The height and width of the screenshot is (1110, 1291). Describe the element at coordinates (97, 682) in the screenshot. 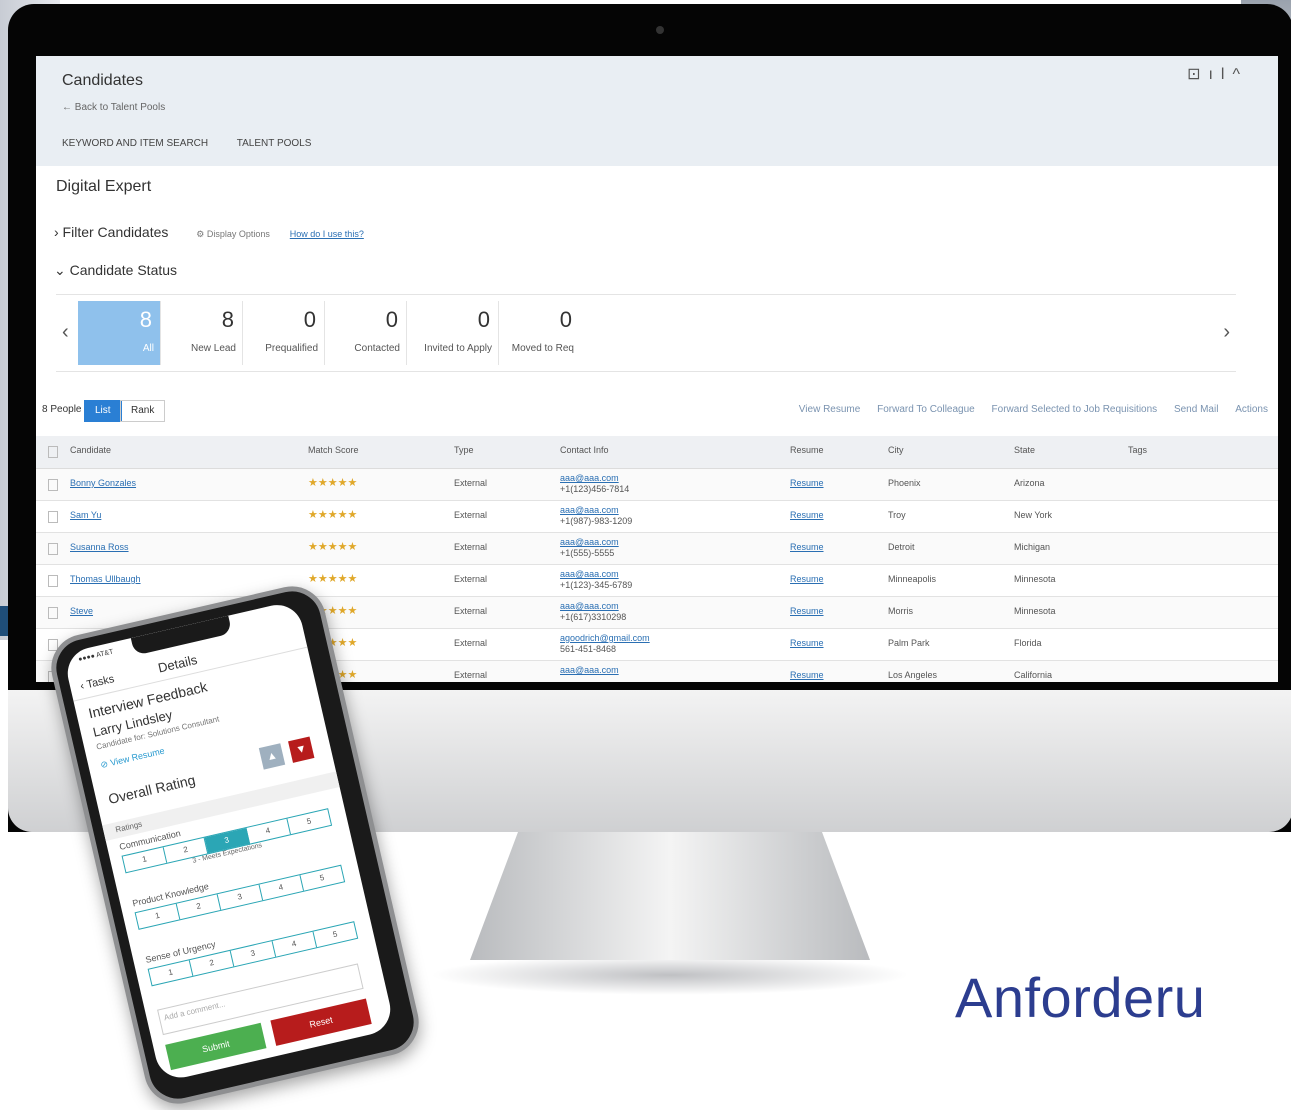

I see `back-tasks-button: ‹ Tasks` at that location.